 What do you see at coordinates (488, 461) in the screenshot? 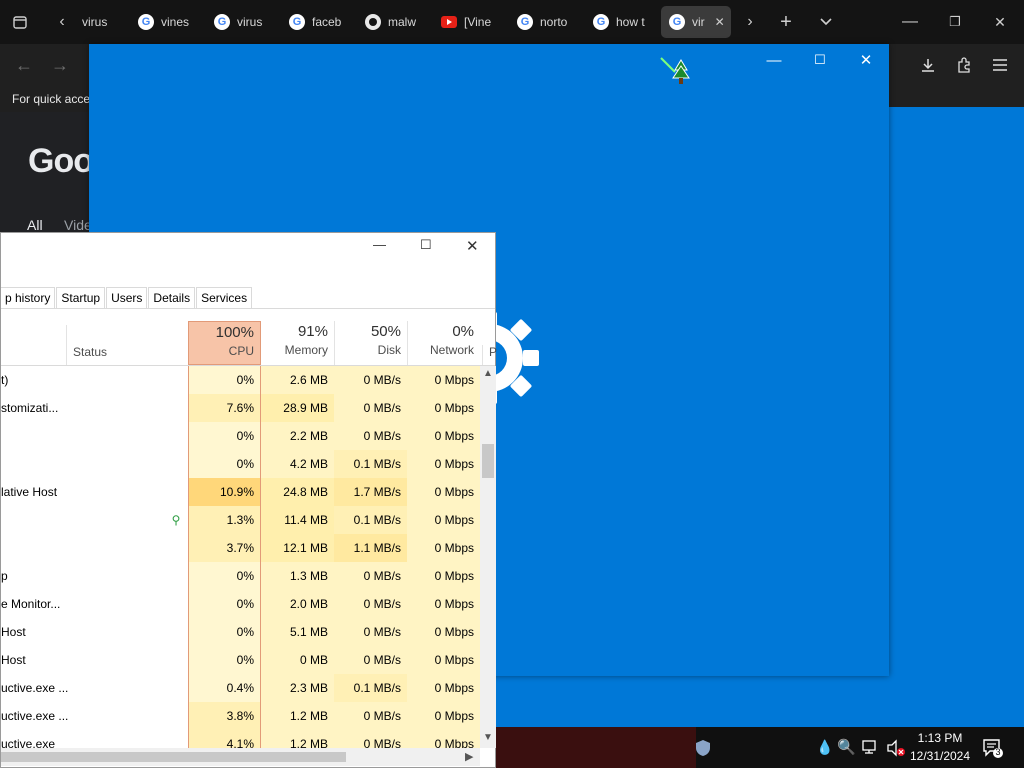
I see `scrollbar-thumb` at bounding box center [488, 461].